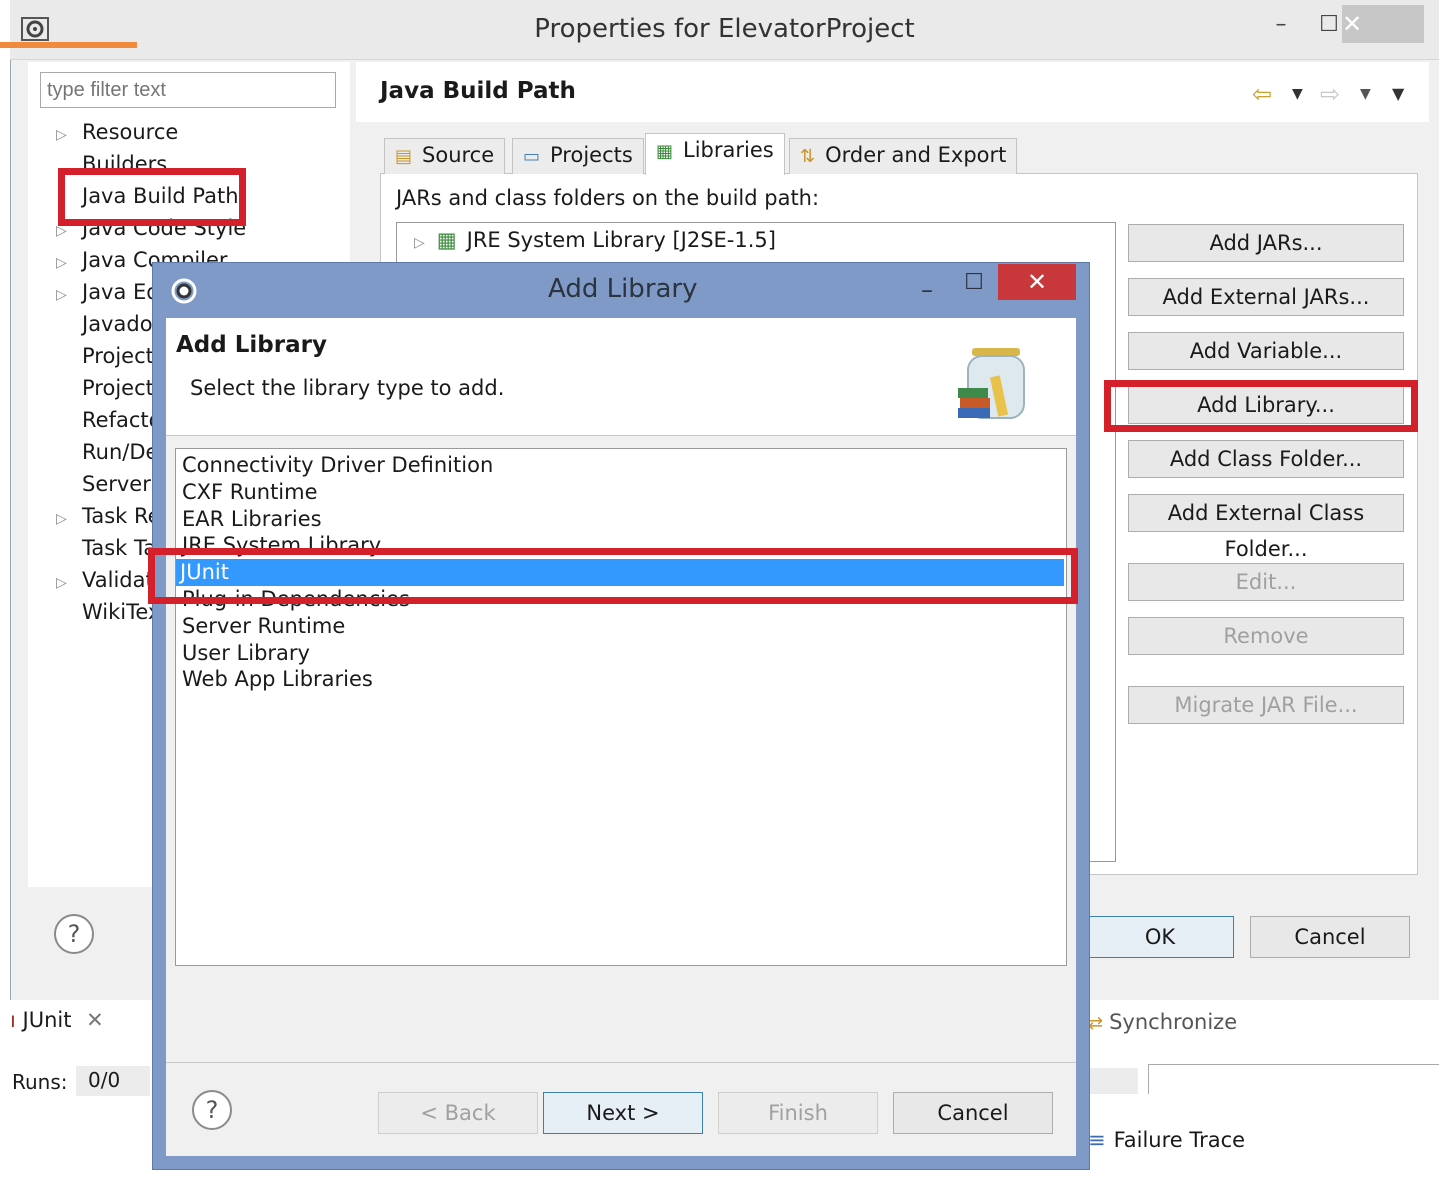  Describe the element at coordinates (621, 1062) in the screenshot. I see `dialog-separator` at that location.